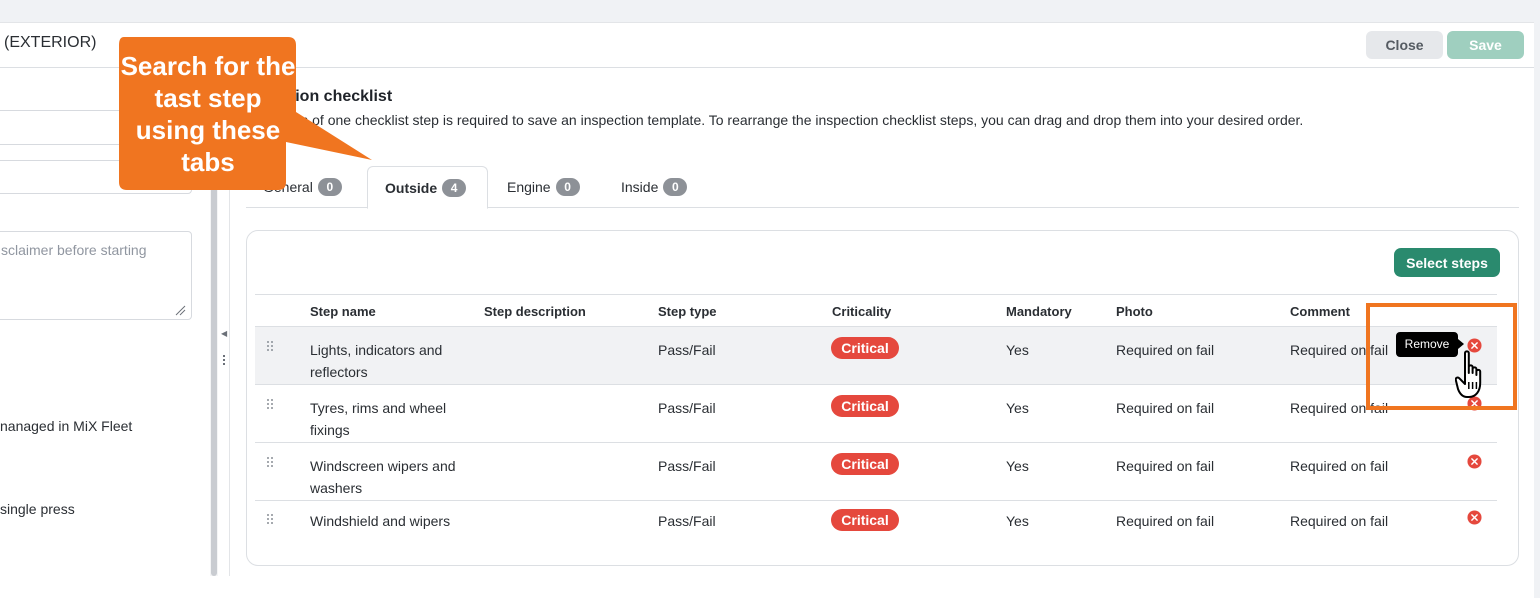 This screenshot has height=598, width=1540. Describe the element at coordinates (66, 426) in the screenshot. I see `managed-in-fleet-text: nanaged in MiX Fleet` at that location.